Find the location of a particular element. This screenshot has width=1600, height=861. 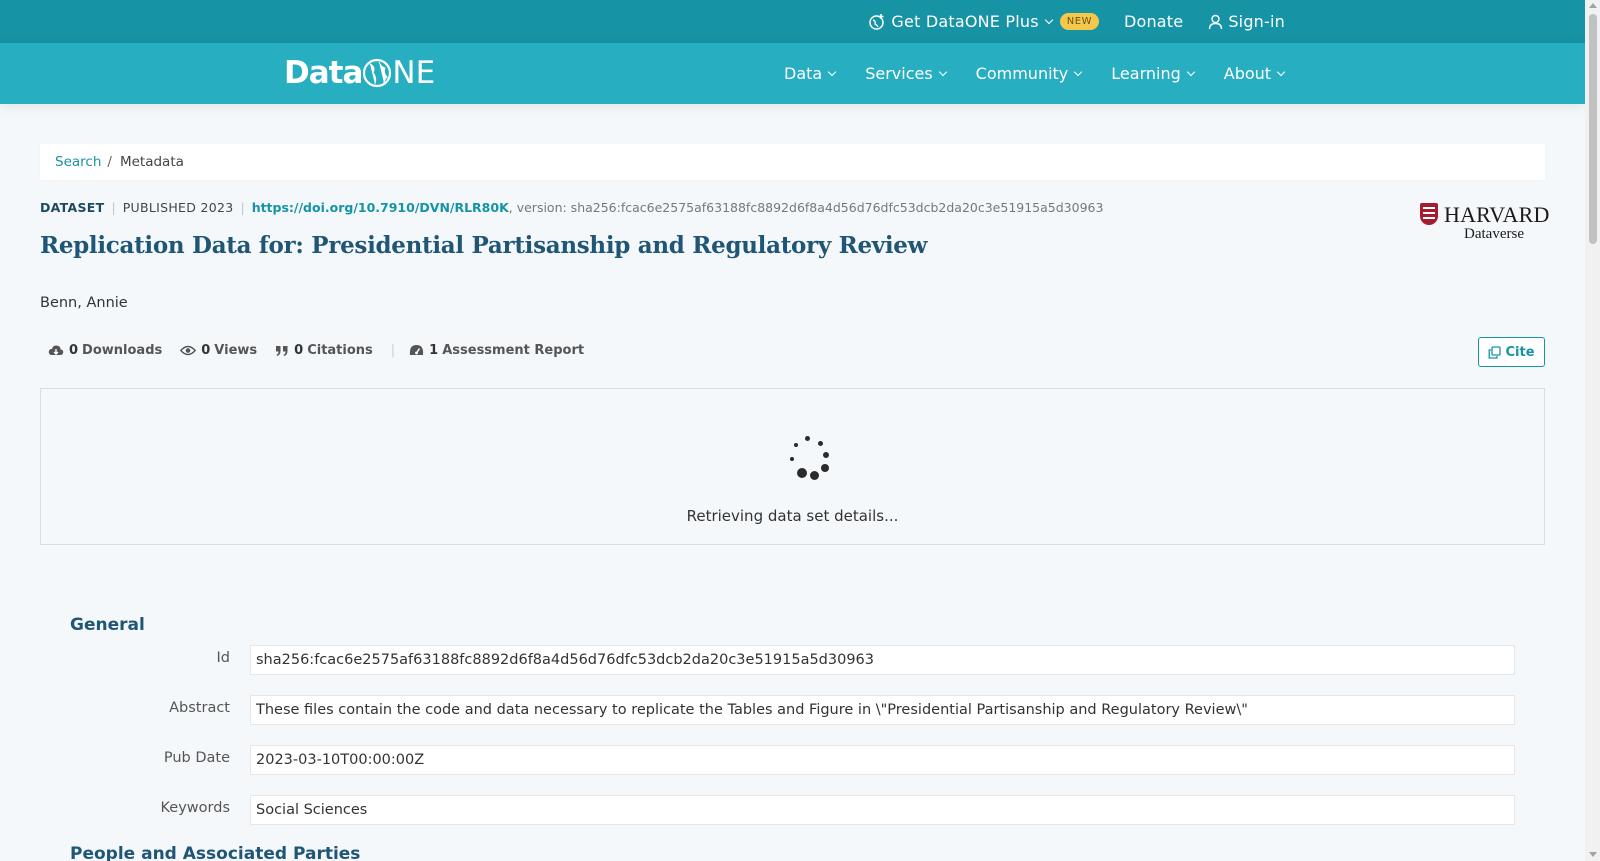

globe-logo-icon is located at coordinates (377, 73).